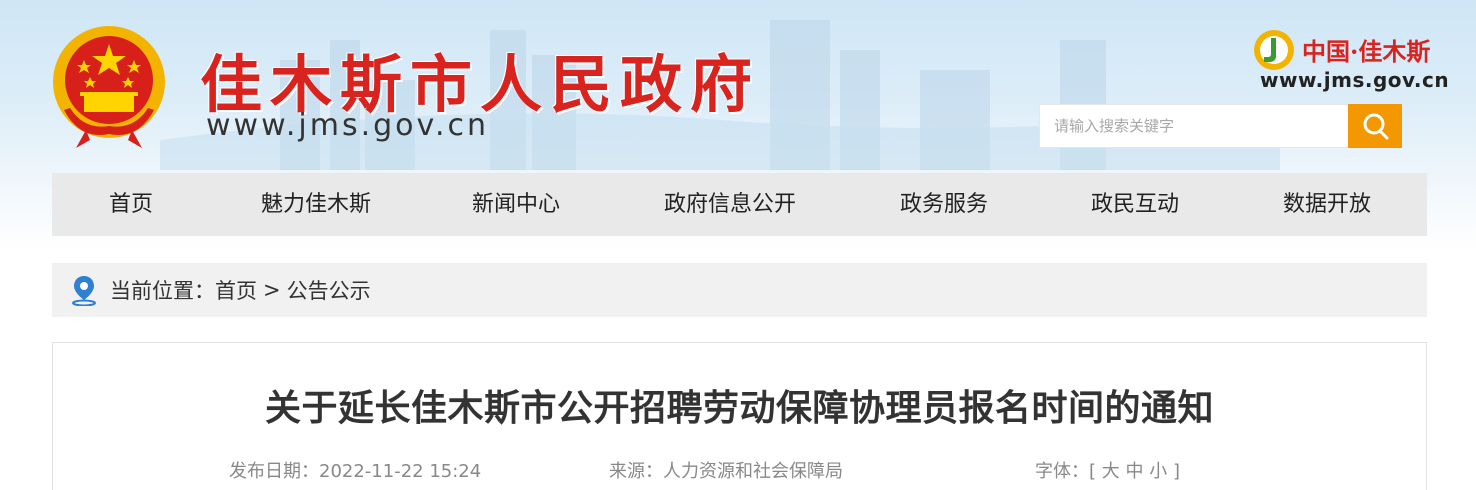 This screenshot has height=490, width=1476. What do you see at coordinates (1274, 50) in the screenshot?
I see `jms-brand-logo-icon` at bounding box center [1274, 50].